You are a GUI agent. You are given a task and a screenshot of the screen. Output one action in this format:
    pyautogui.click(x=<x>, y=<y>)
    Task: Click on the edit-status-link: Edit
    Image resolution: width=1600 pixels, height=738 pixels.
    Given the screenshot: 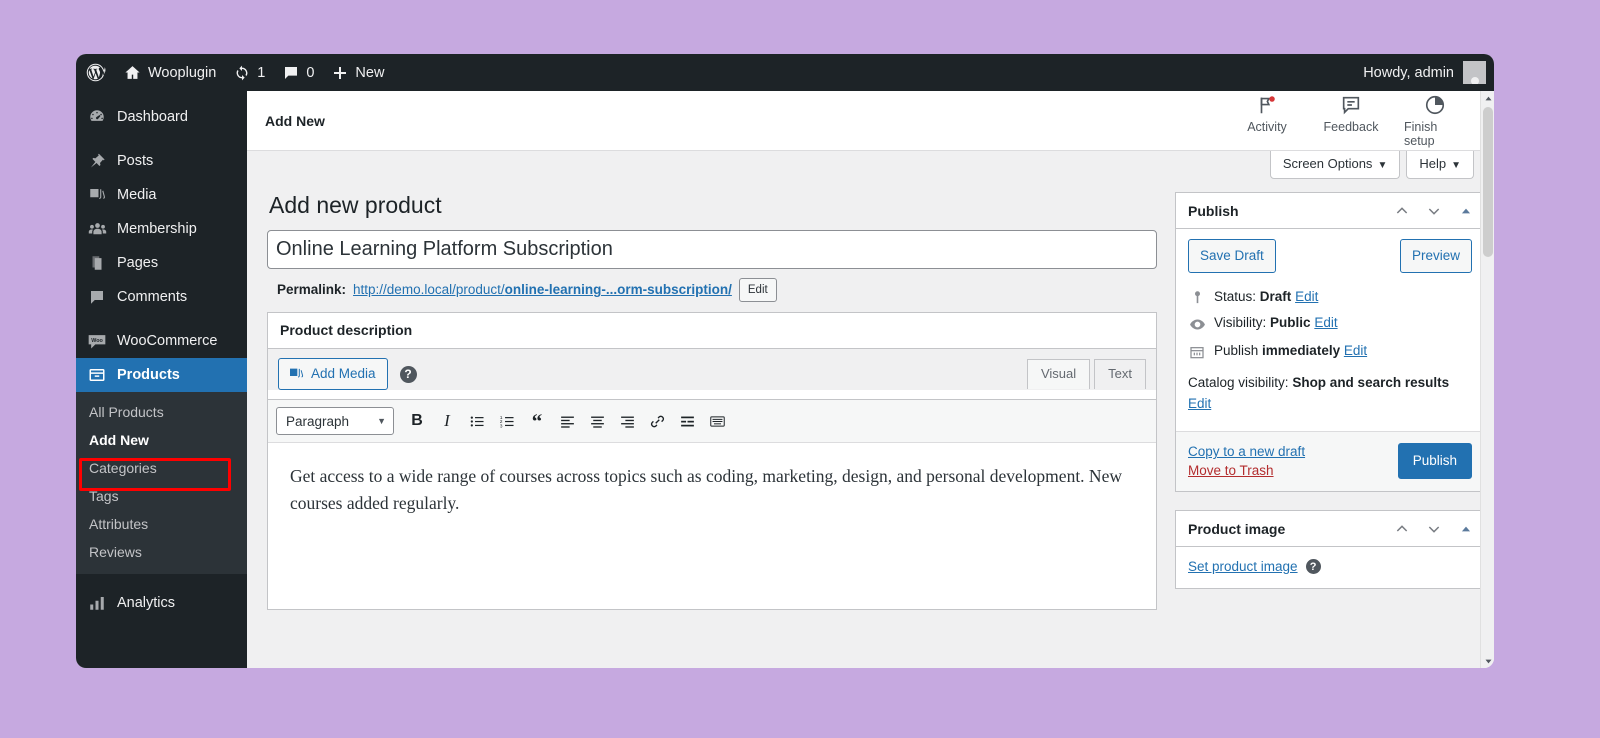 What is the action you would take?
    pyautogui.click(x=1306, y=296)
    